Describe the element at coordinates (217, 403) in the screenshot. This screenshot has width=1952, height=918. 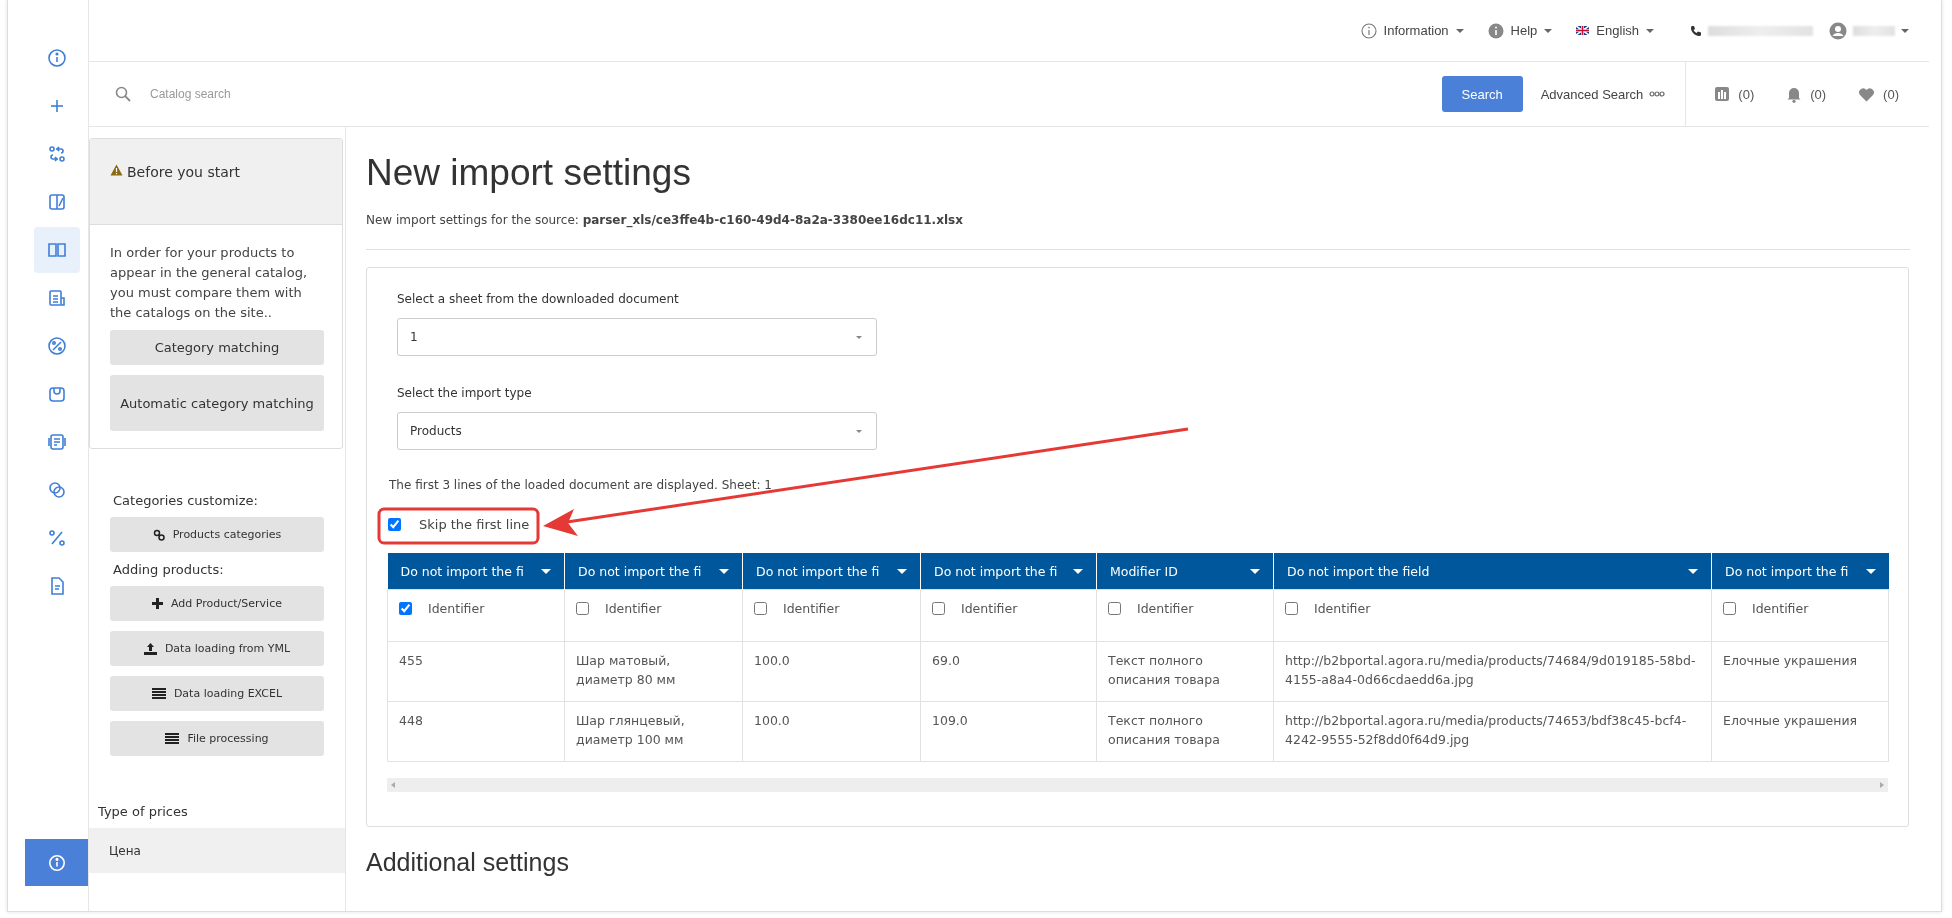
I see `matching-button: Automatic category matching` at that location.